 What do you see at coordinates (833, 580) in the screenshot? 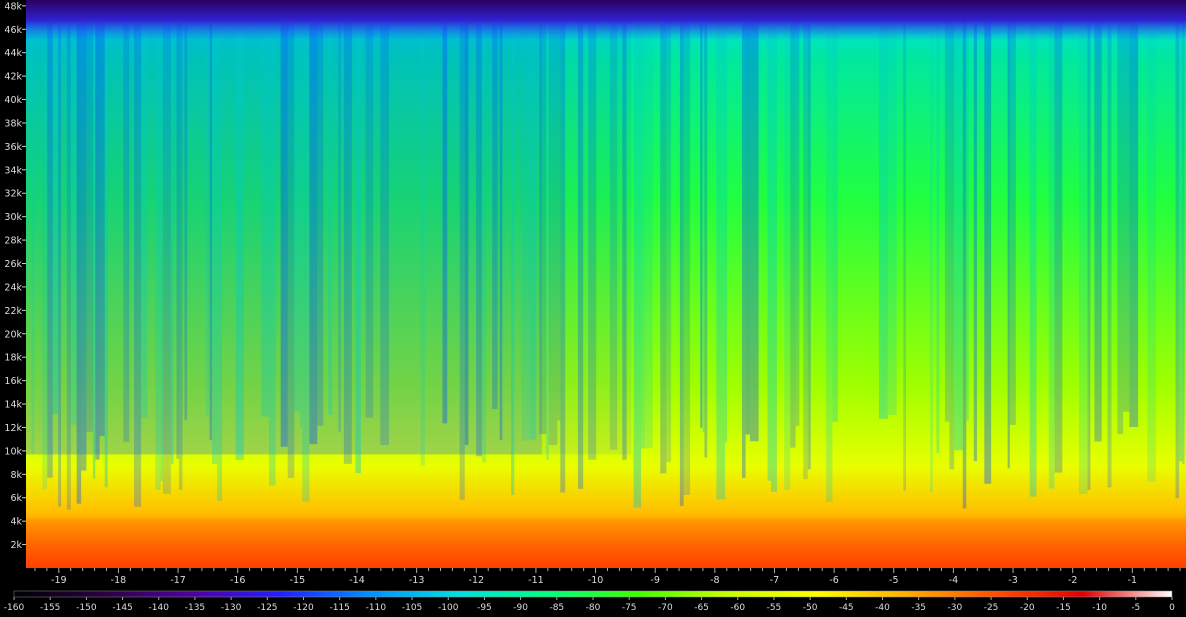
I see `x-tick-label: -6` at bounding box center [833, 580].